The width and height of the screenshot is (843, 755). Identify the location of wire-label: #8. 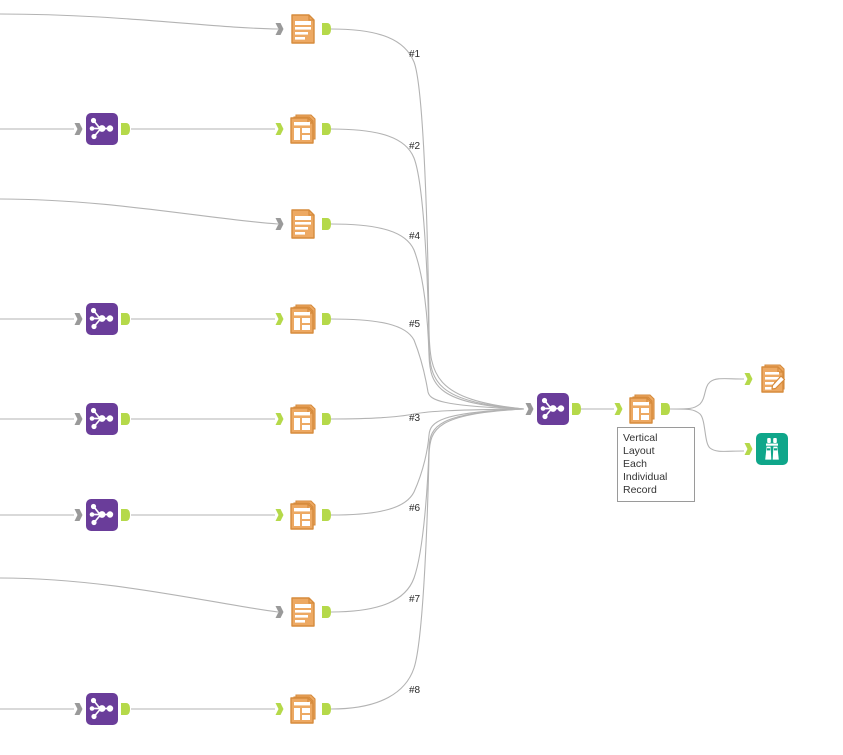
(415, 690).